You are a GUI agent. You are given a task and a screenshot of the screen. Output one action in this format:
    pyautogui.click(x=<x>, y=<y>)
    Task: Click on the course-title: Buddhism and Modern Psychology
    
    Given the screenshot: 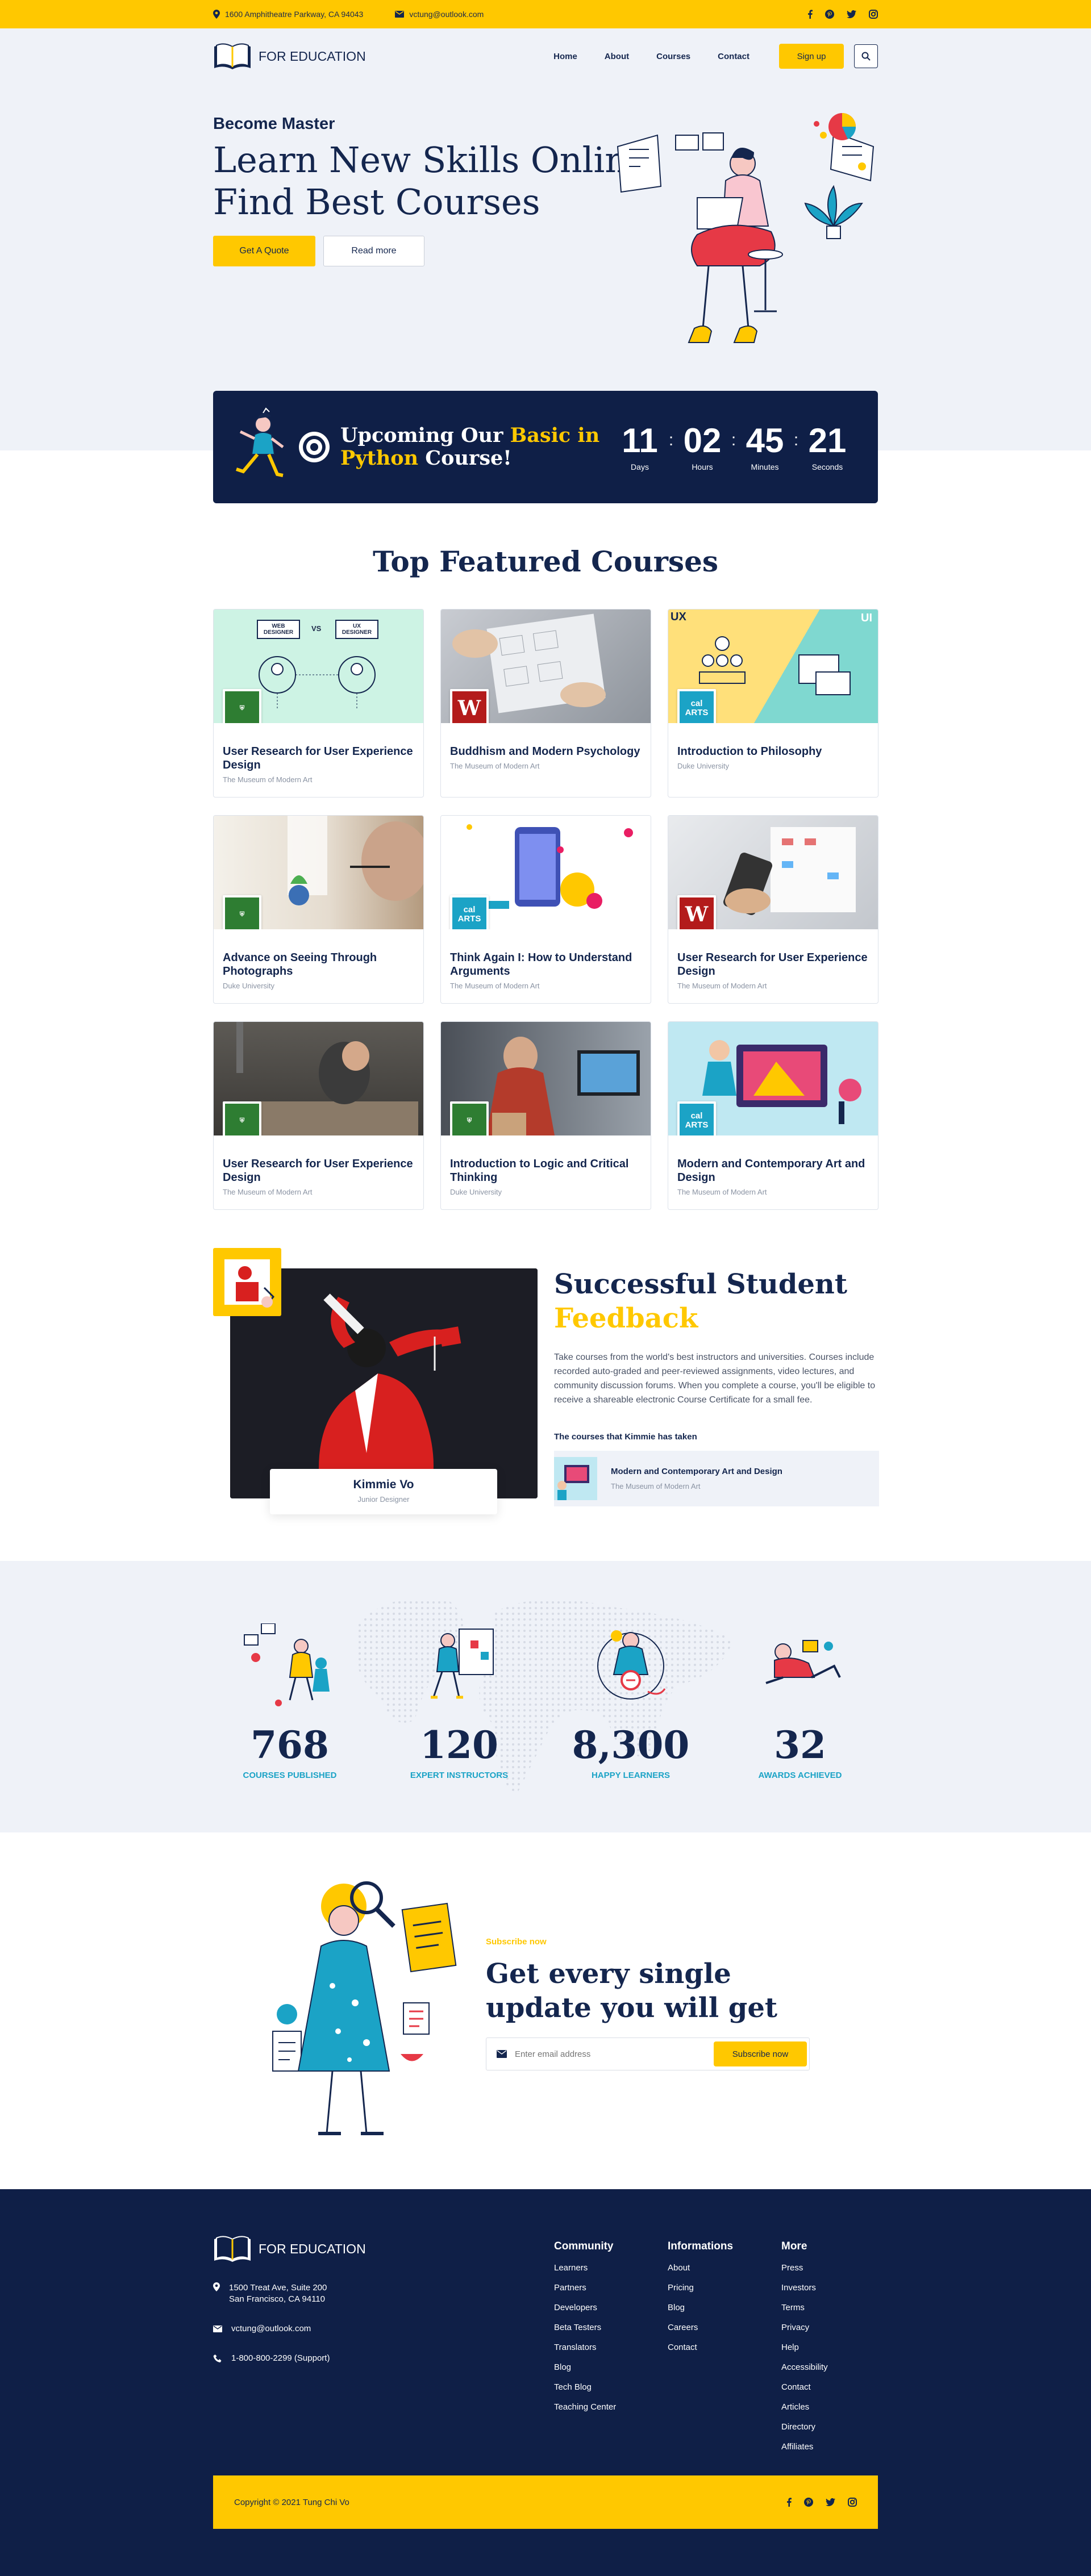 What is the action you would take?
    pyautogui.click(x=546, y=752)
    